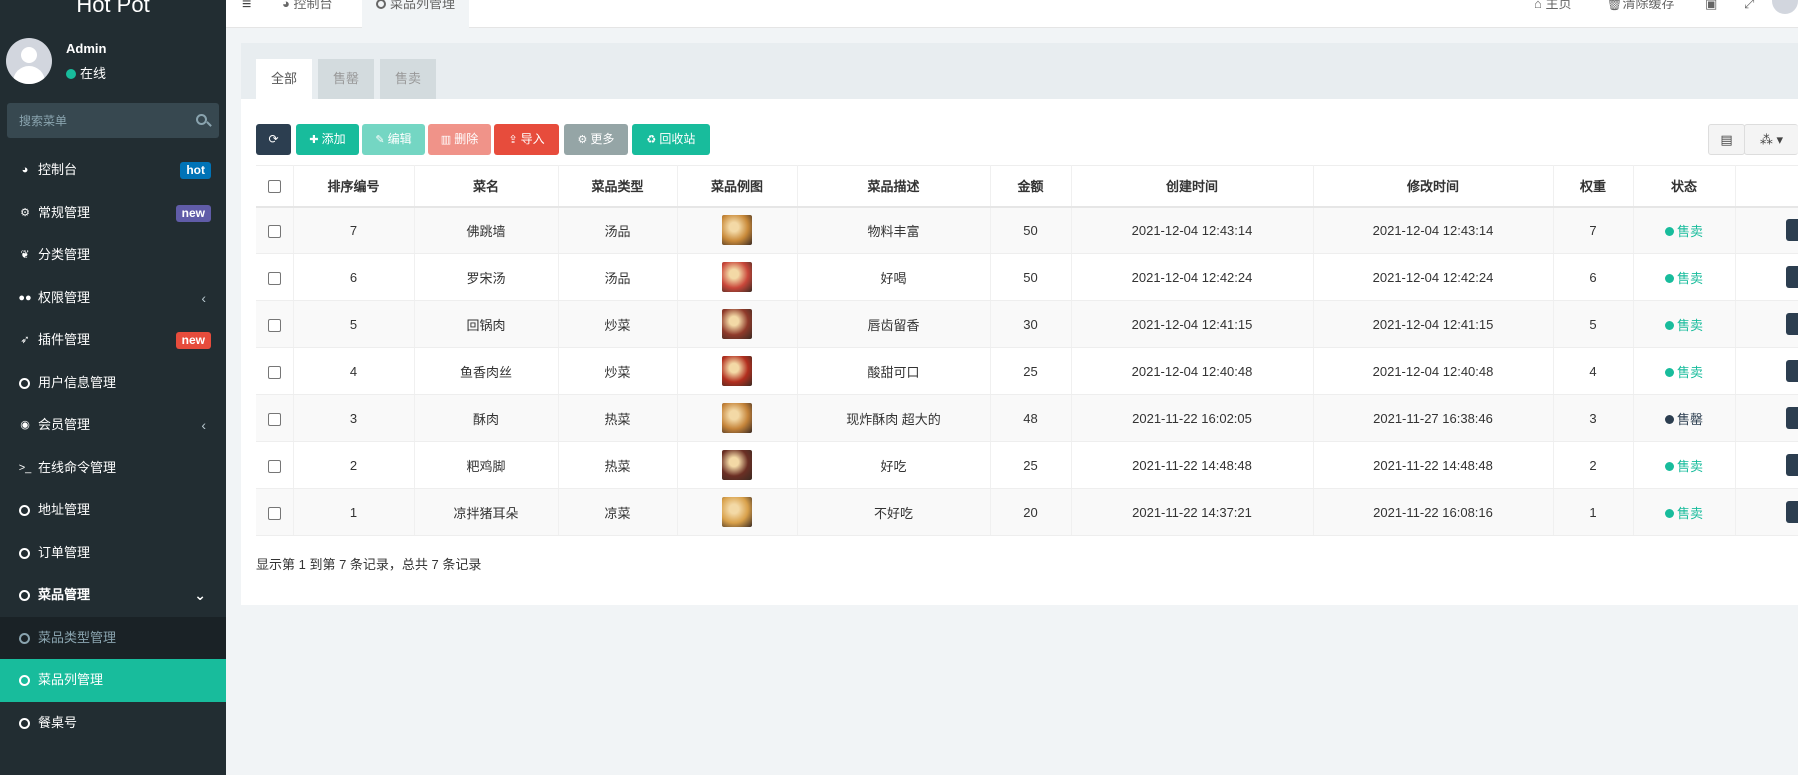 This screenshot has height=775, width=1798. Describe the element at coordinates (416, 14) in the screenshot. I see `tab-dish-list: 菜品列管理` at that location.